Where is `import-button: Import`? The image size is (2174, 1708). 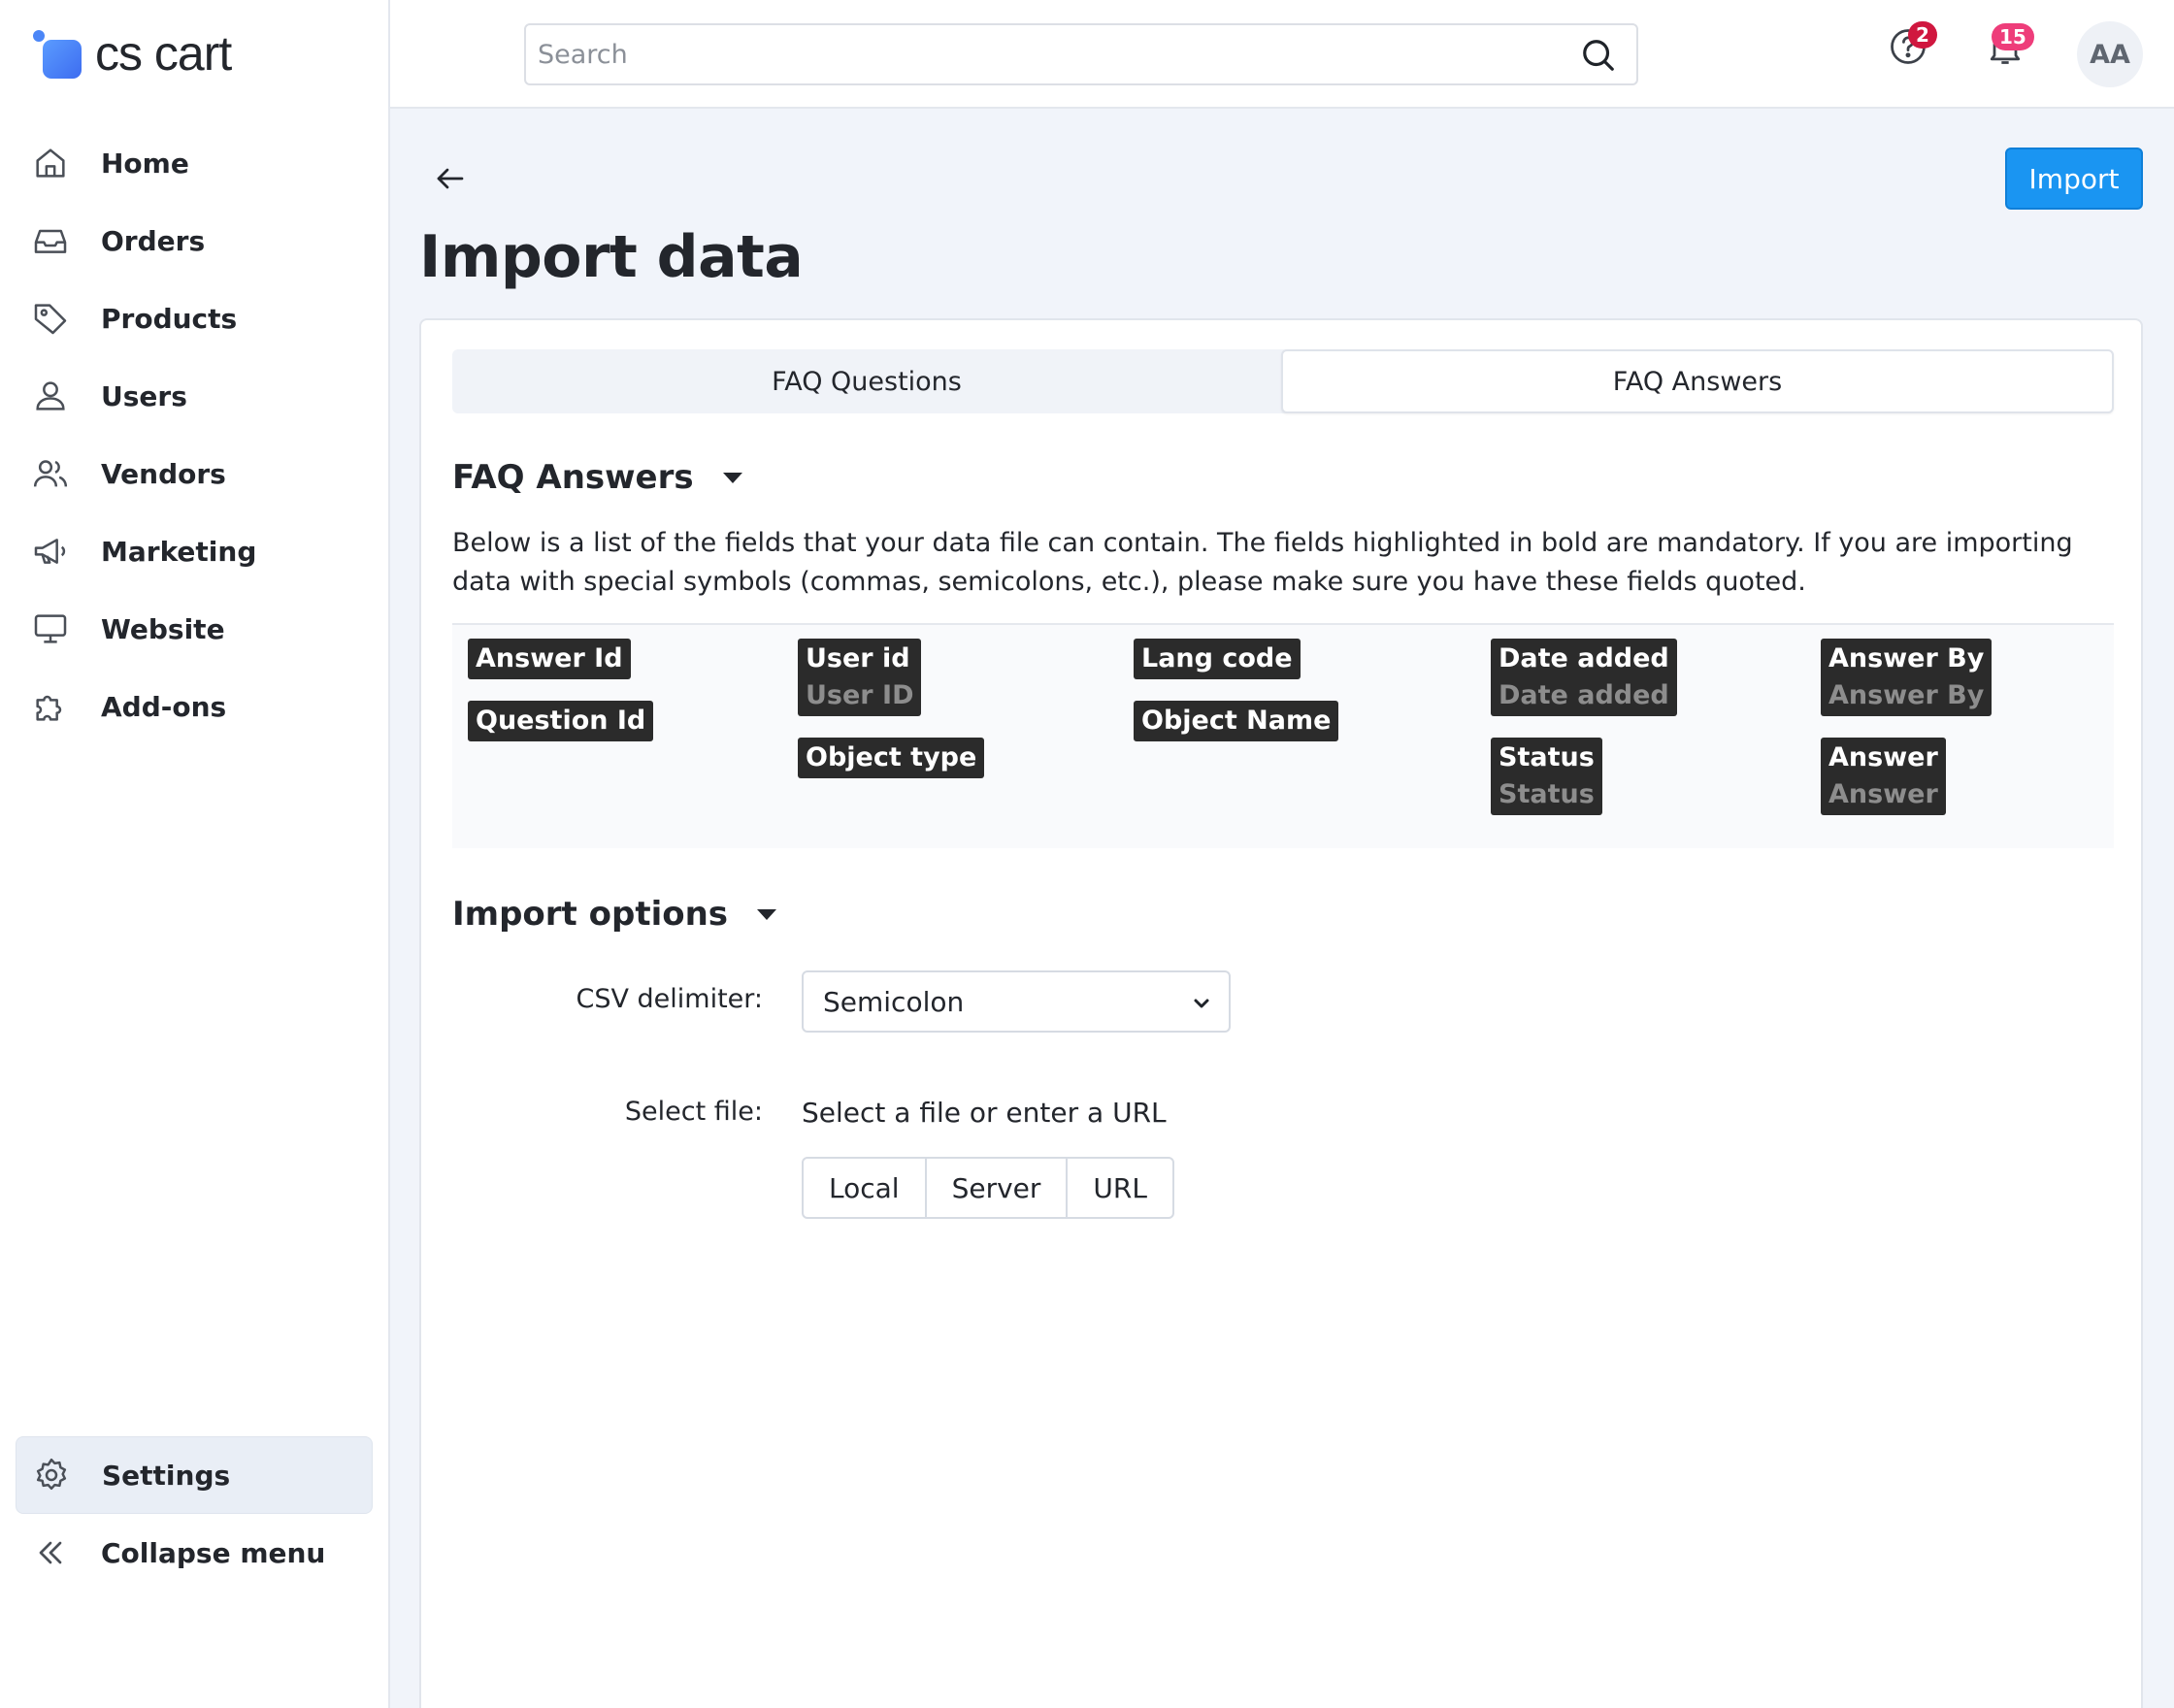
import-button: Import is located at coordinates (2074, 179).